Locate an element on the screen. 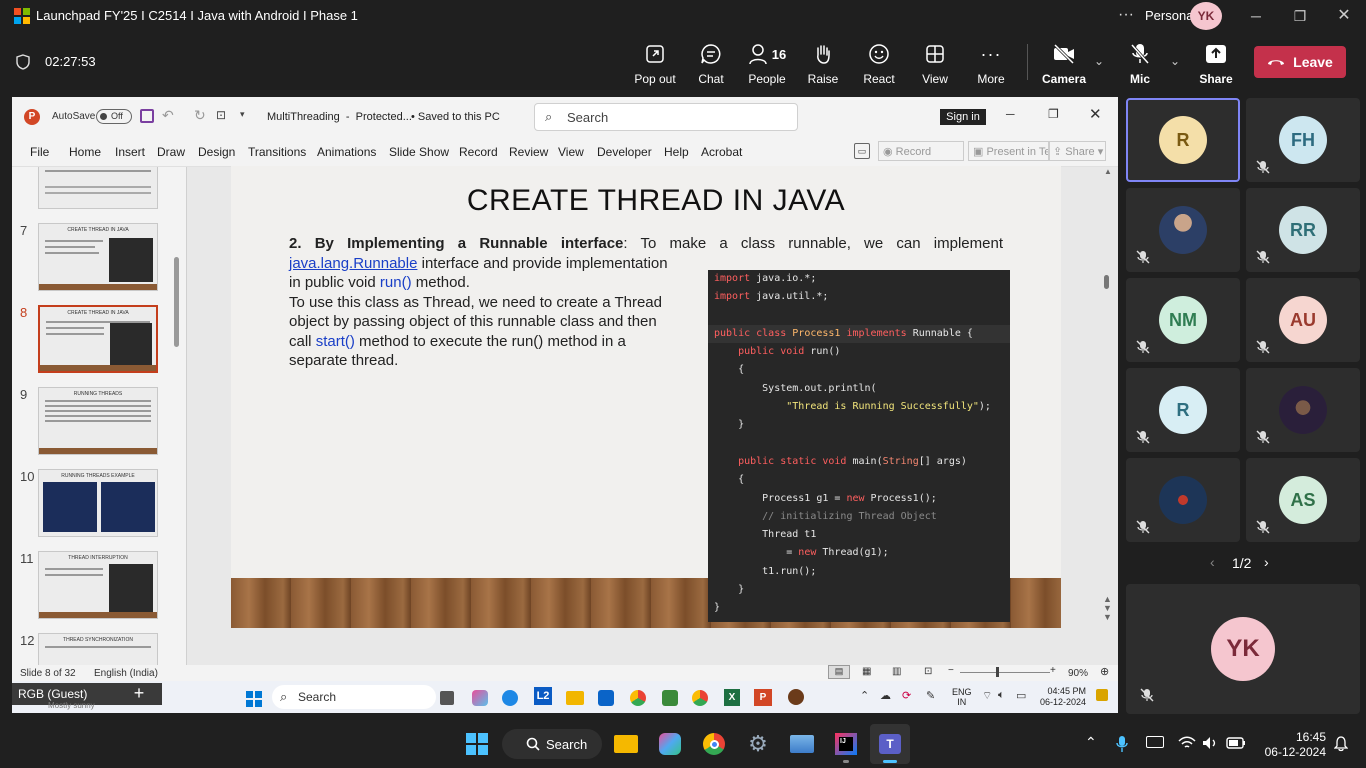 The width and height of the screenshot is (1366, 768). pen-icon: ✎ is located at coordinates (930, 695).